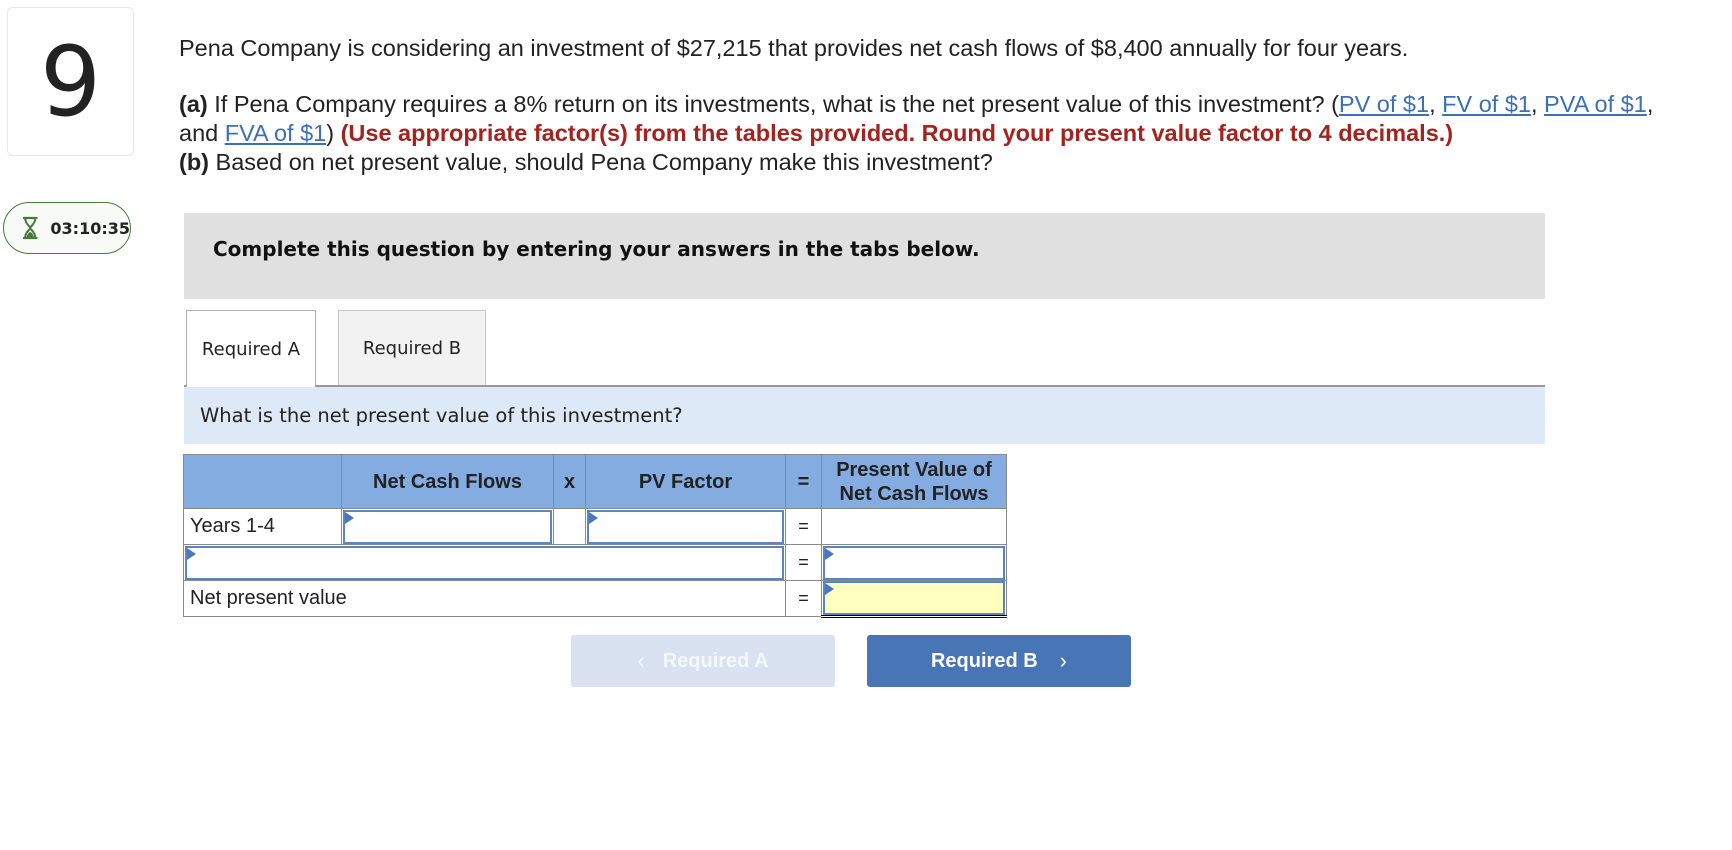 Image resolution: width=1732 pixels, height=850 pixels. What do you see at coordinates (569, 481) in the screenshot?
I see `header-multiply: x` at bounding box center [569, 481].